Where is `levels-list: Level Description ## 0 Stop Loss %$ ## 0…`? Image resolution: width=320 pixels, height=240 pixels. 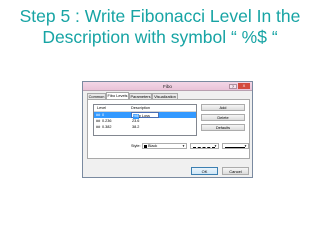
levels-list: Level Description ## 0 Stop Loss %$ ## 0… is located at coordinates (145, 120).